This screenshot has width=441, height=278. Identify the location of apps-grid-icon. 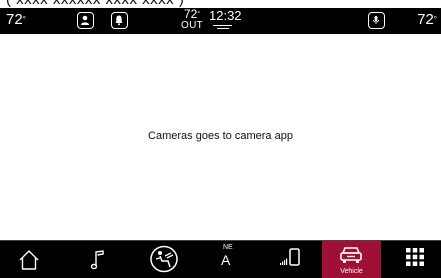
(415, 257).